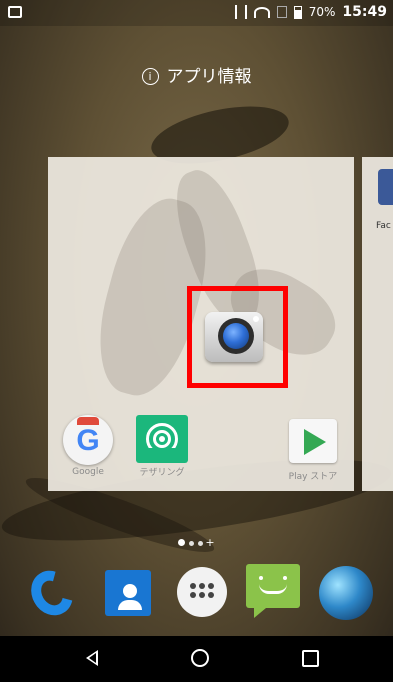 The height and width of the screenshot is (682, 393). What do you see at coordinates (88, 472) in the screenshot?
I see `app-label: Google` at bounding box center [88, 472].